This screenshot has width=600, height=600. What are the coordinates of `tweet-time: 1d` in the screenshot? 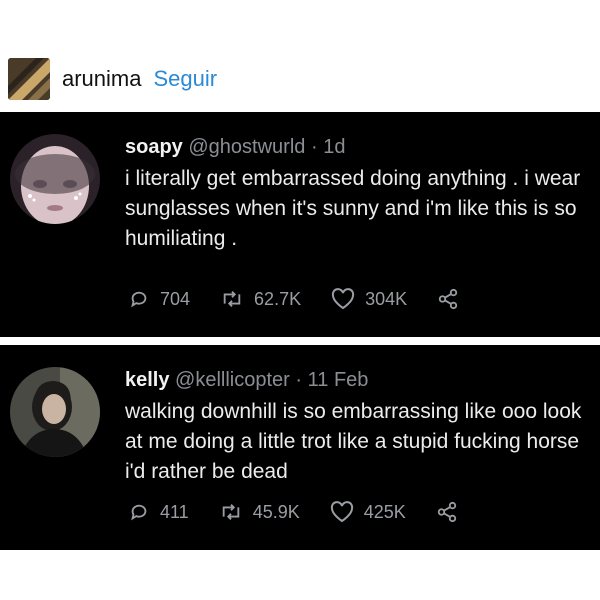 It's located at (334, 147).